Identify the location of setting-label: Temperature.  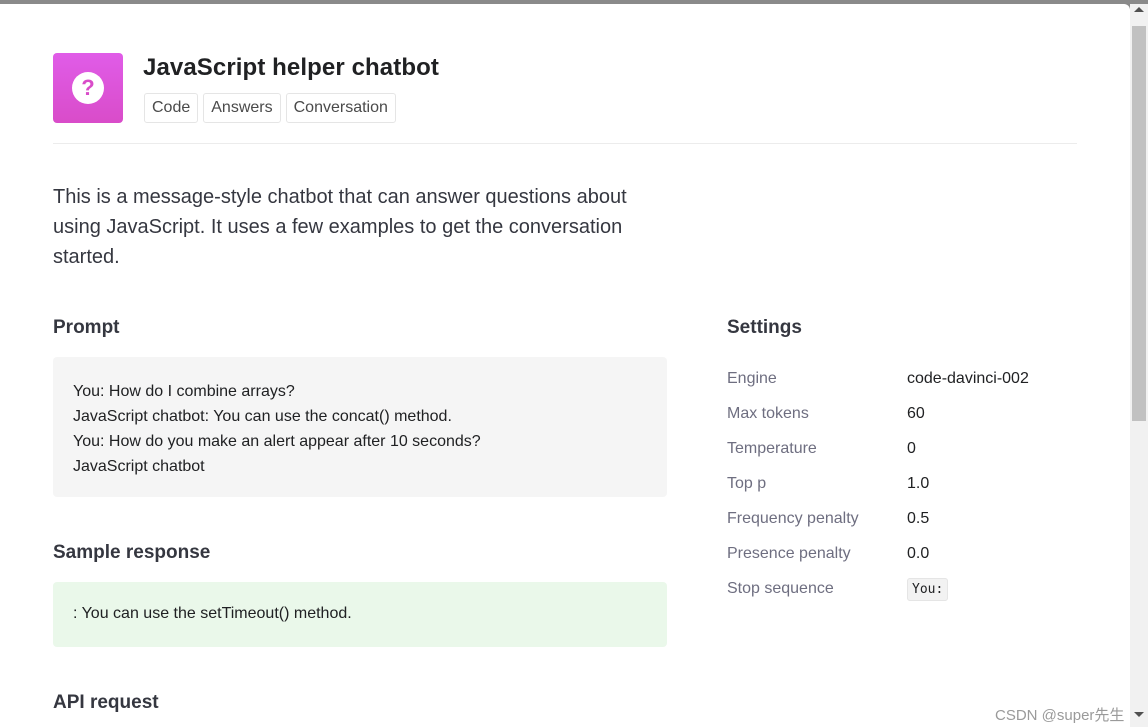
(772, 448).